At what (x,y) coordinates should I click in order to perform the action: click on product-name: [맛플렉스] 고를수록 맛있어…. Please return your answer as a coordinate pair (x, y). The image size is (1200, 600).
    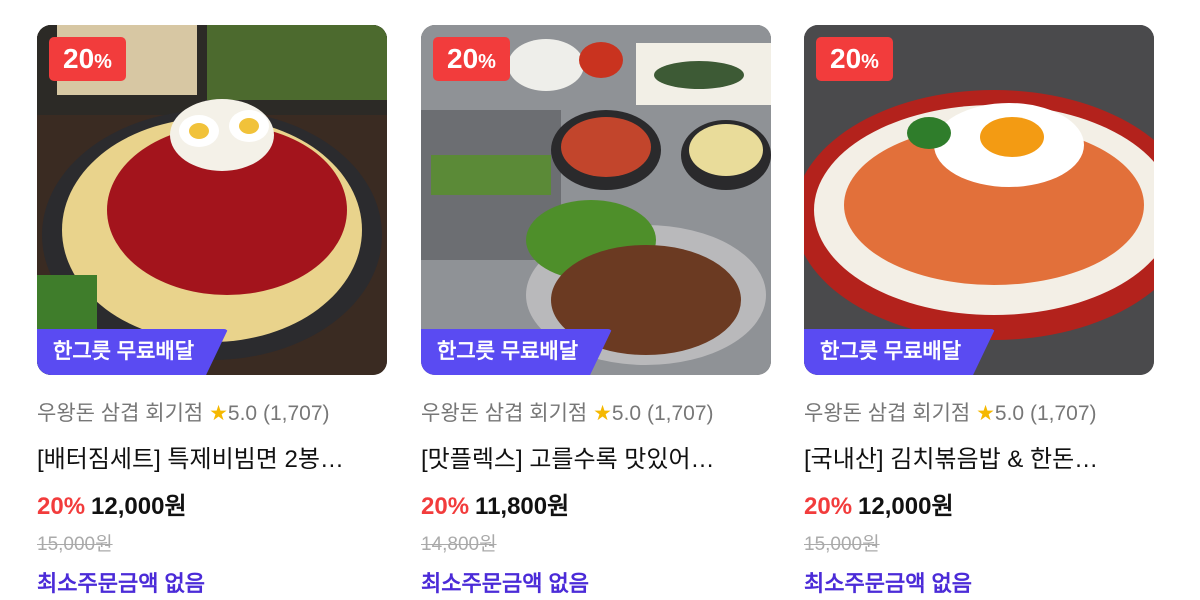
    Looking at the image, I should click on (593, 456).